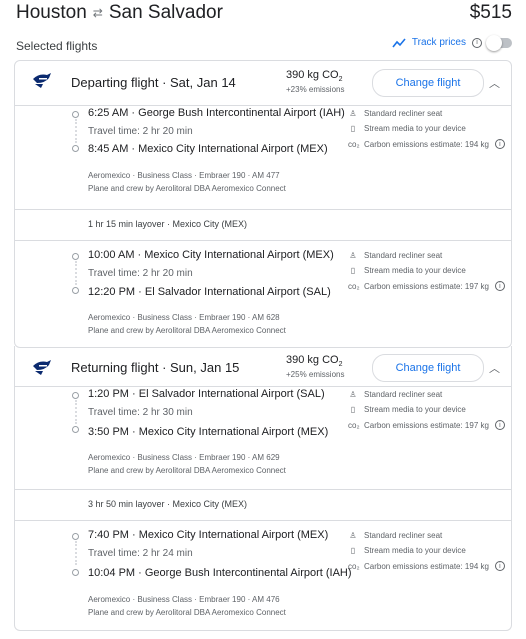 This screenshot has width=526, height=639. What do you see at coordinates (57, 46) in the screenshot?
I see `selected-flights-heading: Selected flights` at bounding box center [57, 46].